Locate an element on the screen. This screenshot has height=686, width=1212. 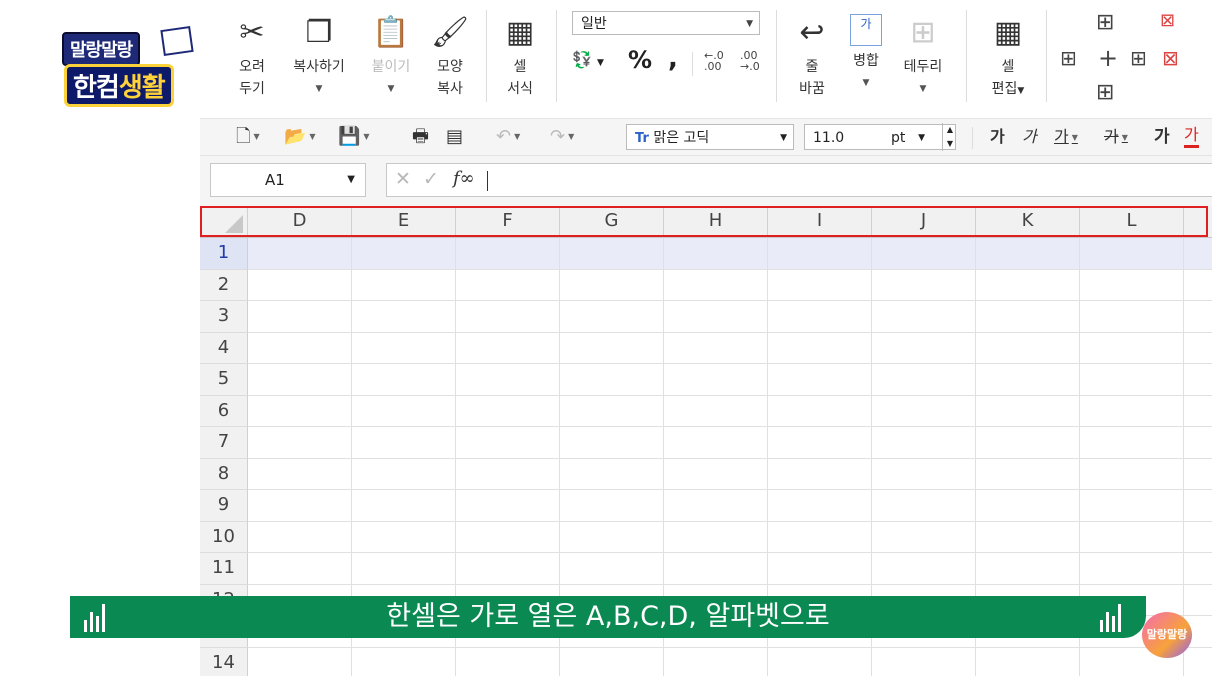
cell-edit-button: ▦ 셀 편집▼ is located at coordinates (1008, 58).